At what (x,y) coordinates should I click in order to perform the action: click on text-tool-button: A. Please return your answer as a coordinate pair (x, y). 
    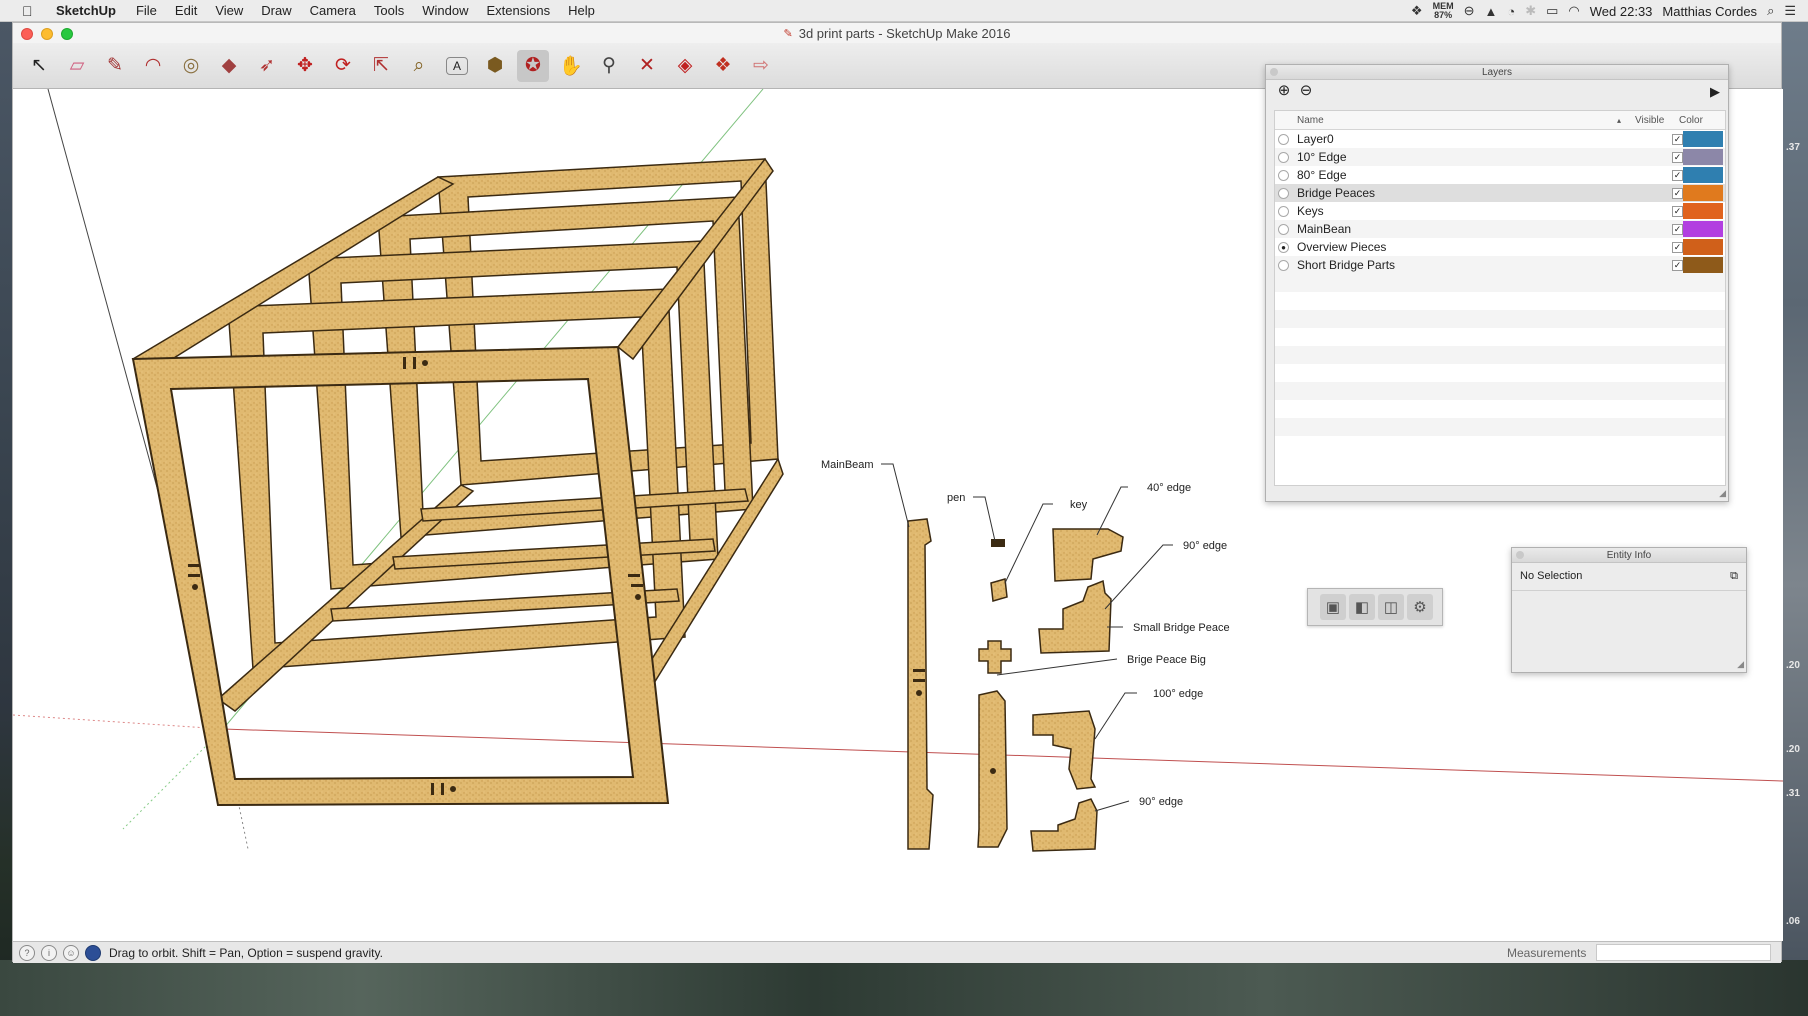
    Looking at the image, I should click on (457, 65).